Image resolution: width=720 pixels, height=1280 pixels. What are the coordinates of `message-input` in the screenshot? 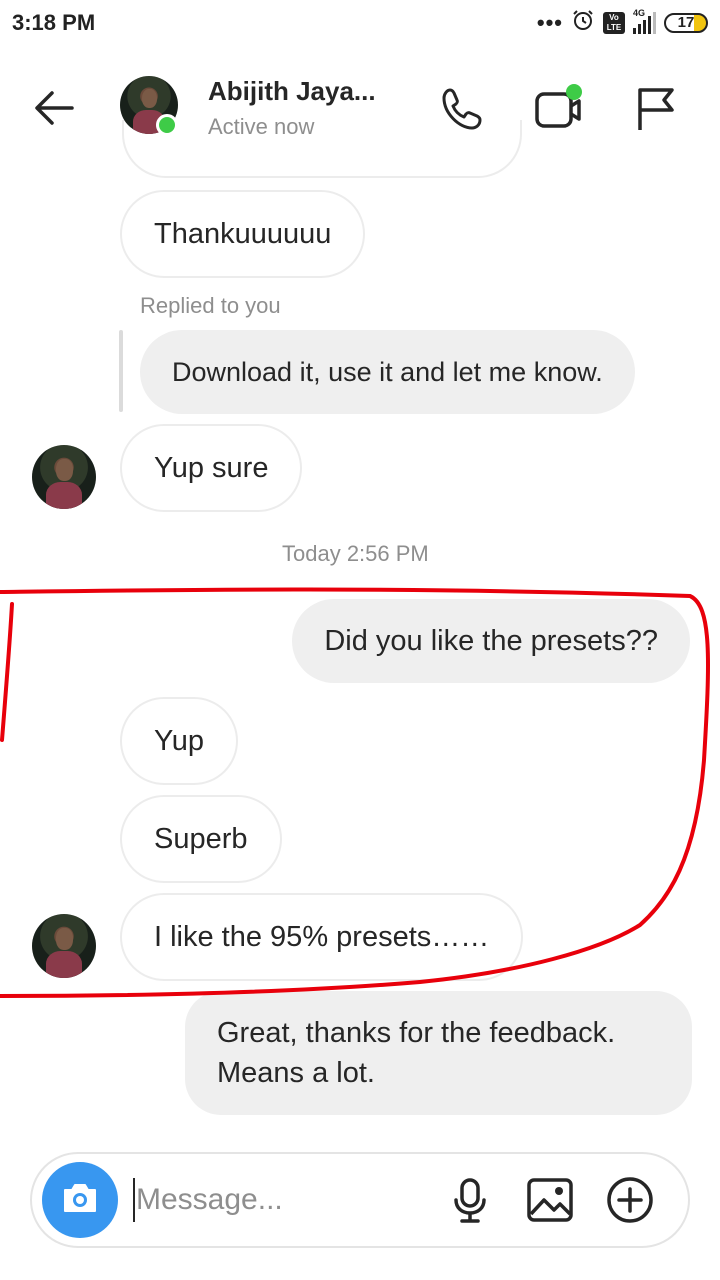 It's located at (286, 1200).